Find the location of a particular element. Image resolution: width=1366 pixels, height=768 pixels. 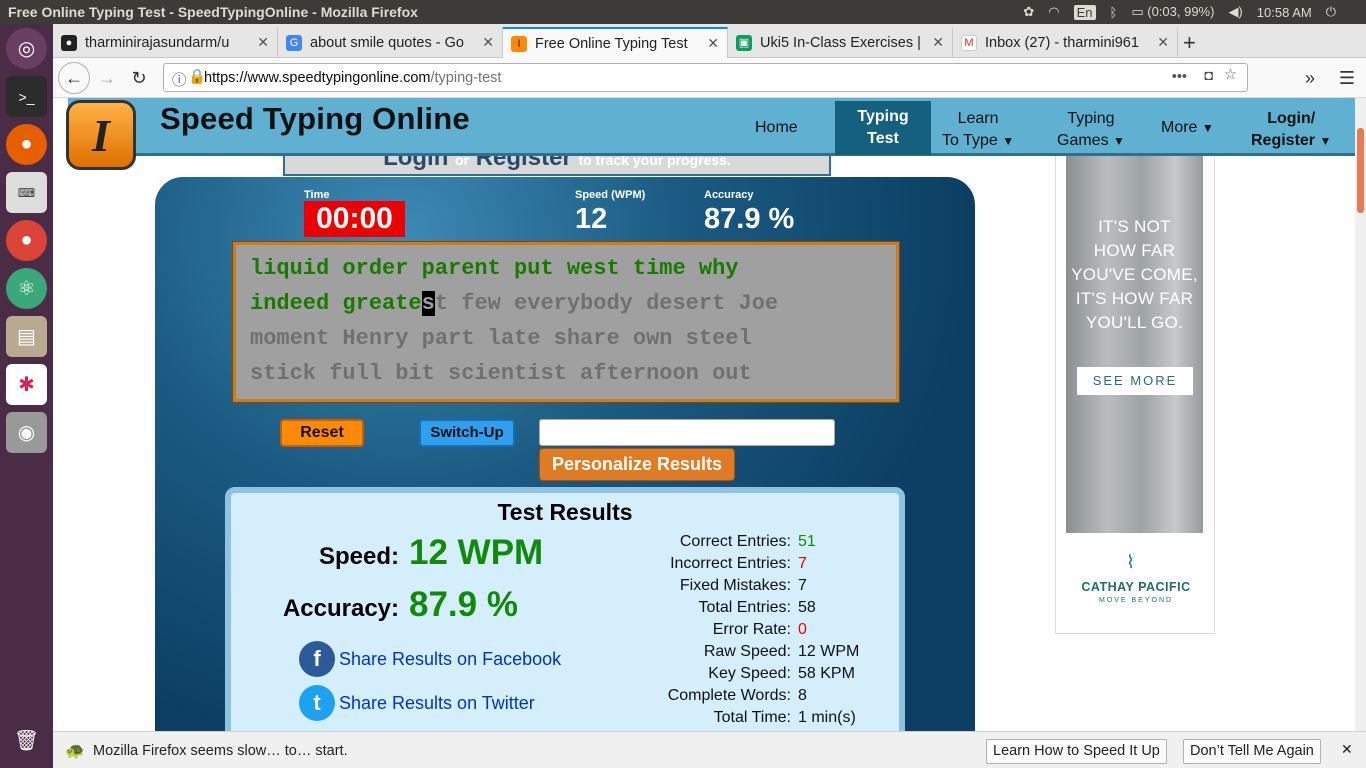

tab-typing-test: I Free Online Typing Test ✕ is located at coordinates (615, 42).